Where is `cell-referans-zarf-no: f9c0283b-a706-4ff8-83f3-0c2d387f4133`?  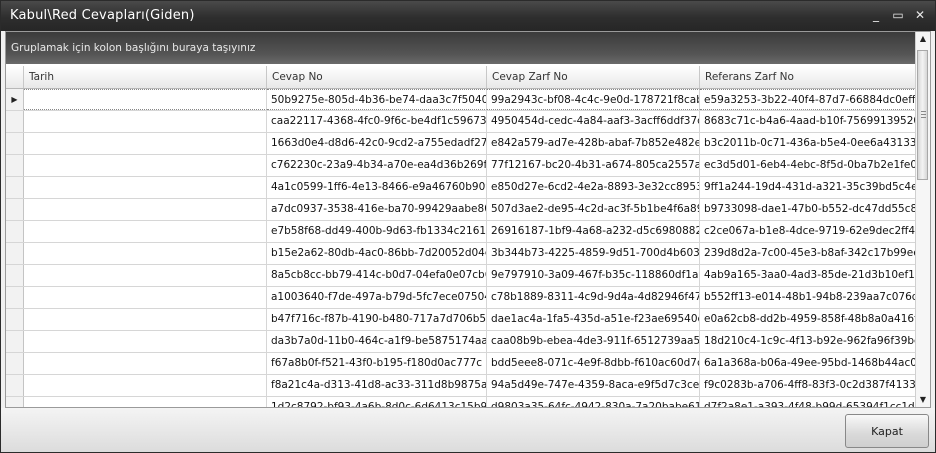 cell-referans-zarf-no: f9c0283b-a706-4ff8-83f3-0c2d387f4133 is located at coordinates (808, 385).